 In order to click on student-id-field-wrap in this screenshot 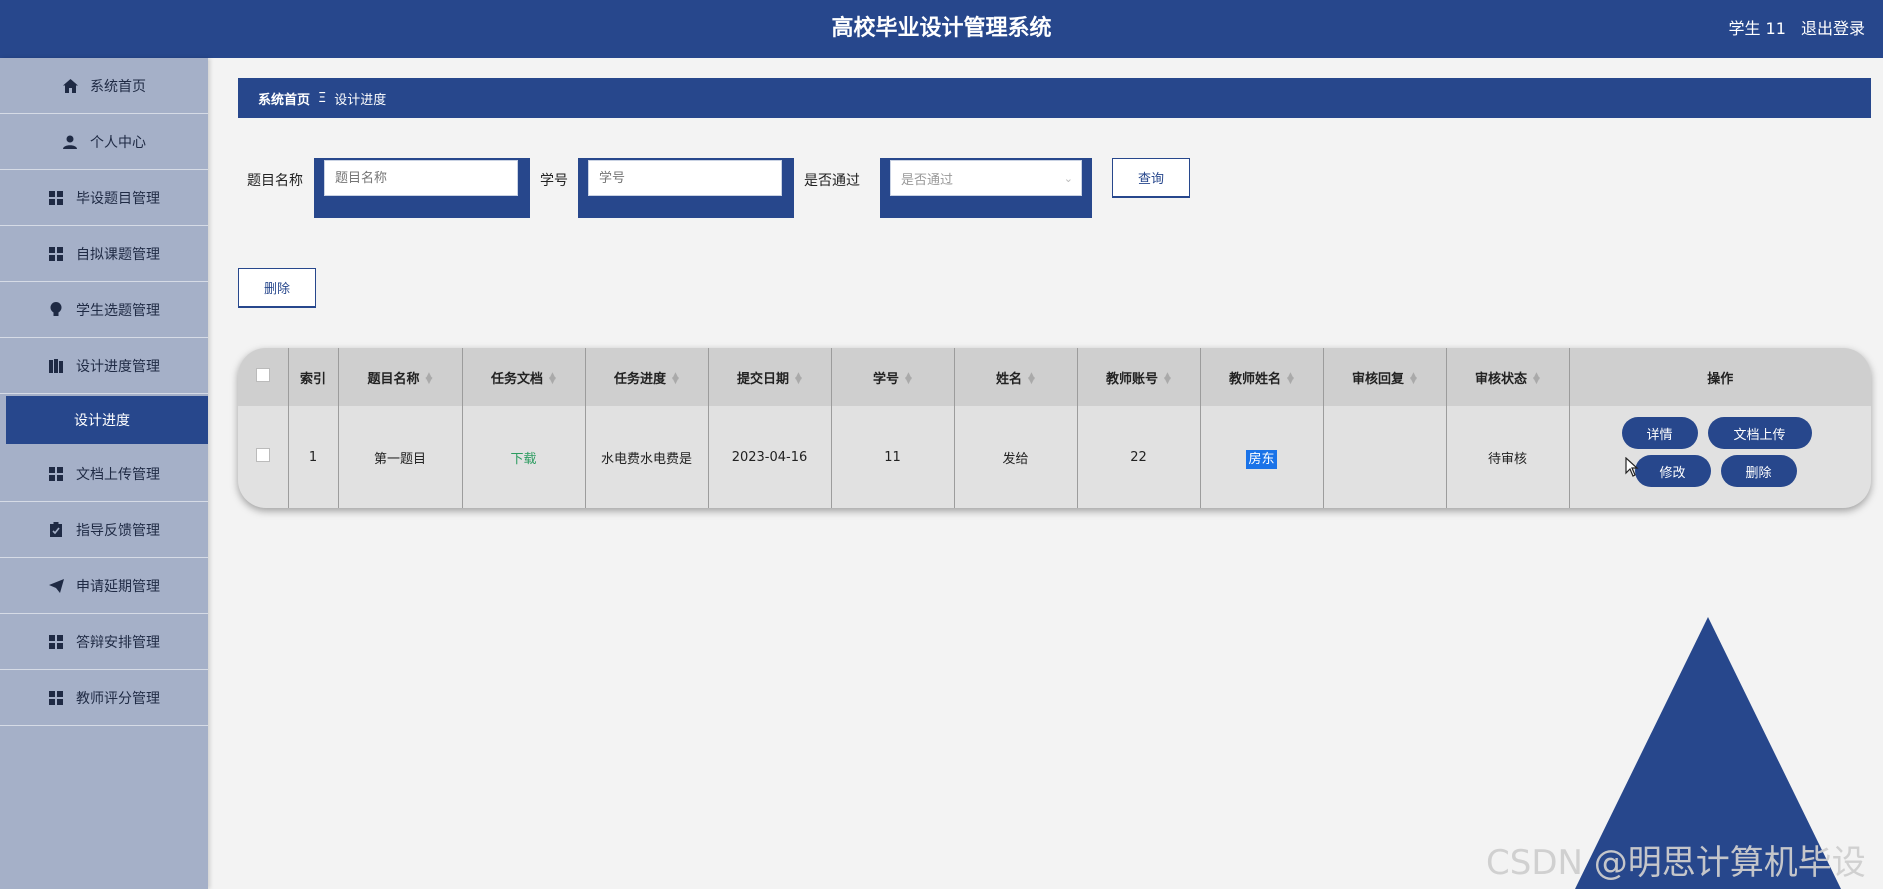, I will do `click(686, 188)`.